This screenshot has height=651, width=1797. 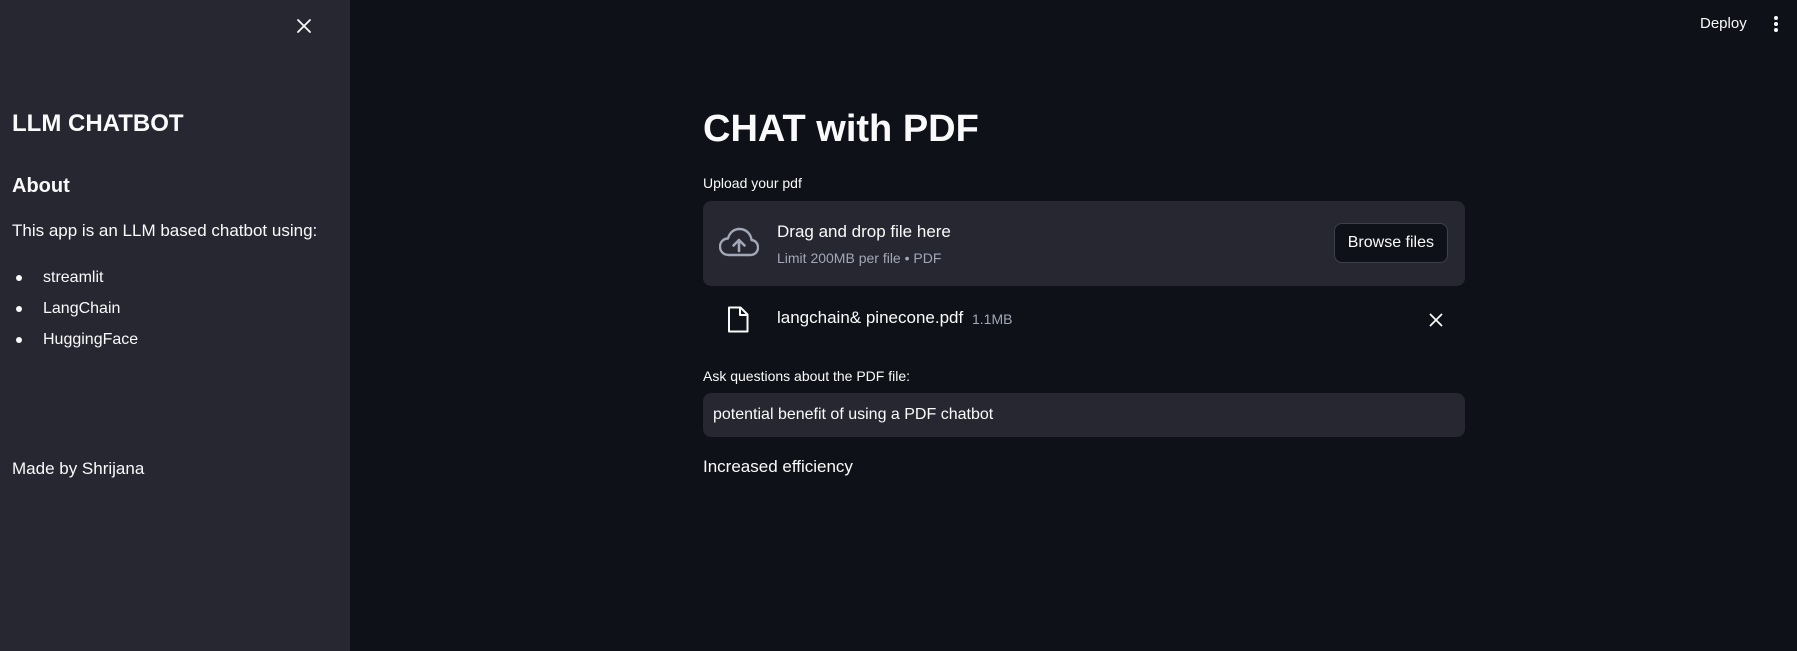 I want to click on vertical-dots-icon, so click(x=1776, y=24).